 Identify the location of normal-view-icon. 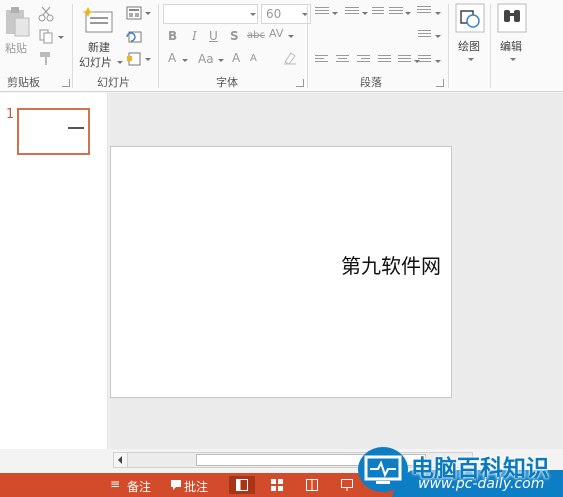
(242, 485).